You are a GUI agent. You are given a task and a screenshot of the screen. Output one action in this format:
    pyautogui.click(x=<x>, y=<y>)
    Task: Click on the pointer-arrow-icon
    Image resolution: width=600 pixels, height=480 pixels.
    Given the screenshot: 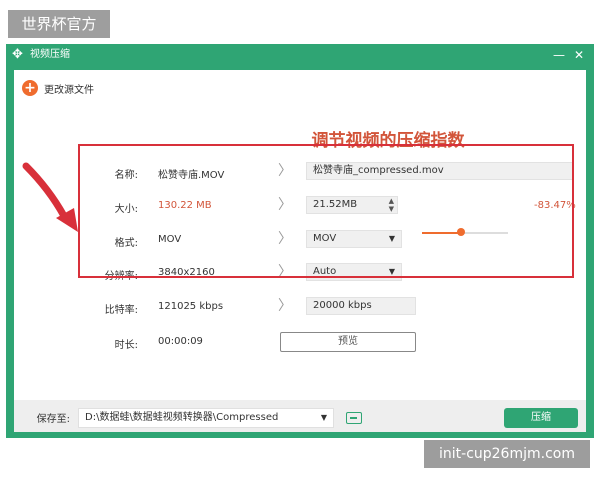 What is the action you would take?
    pyautogui.click(x=50, y=197)
    